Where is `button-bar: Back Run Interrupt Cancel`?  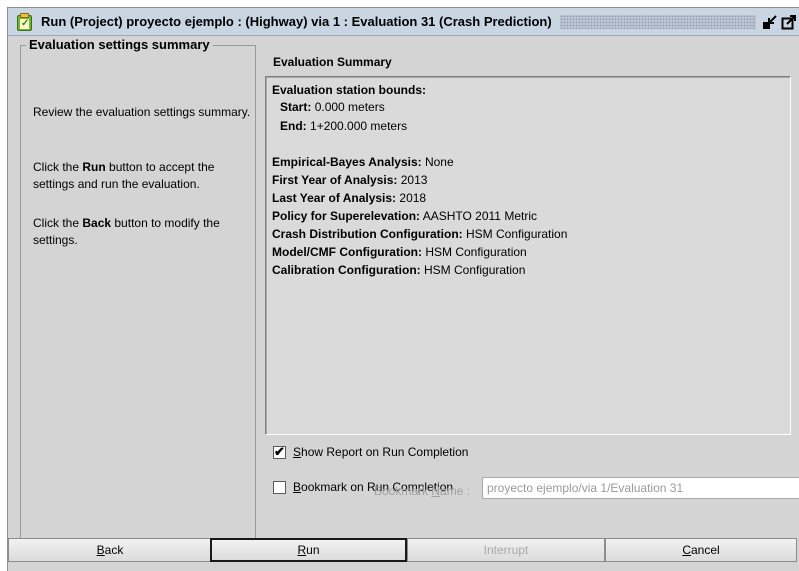
button-bar: Back Run Interrupt Cancel is located at coordinates (403, 550).